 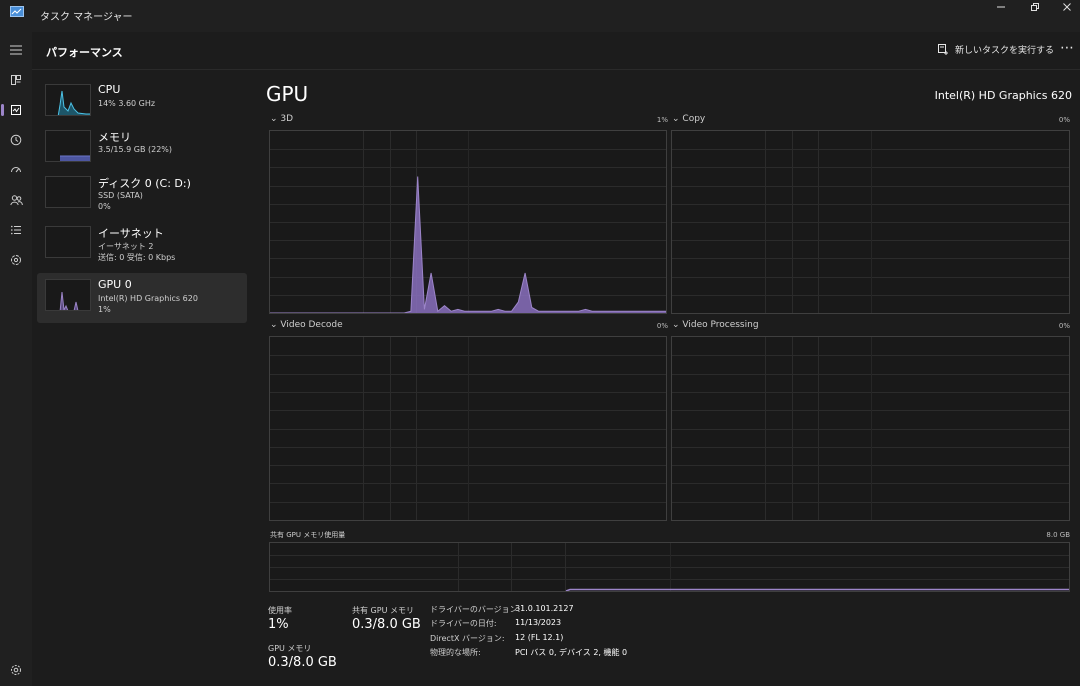 I want to click on device-usage: 1%, so click(x=104, y=309).